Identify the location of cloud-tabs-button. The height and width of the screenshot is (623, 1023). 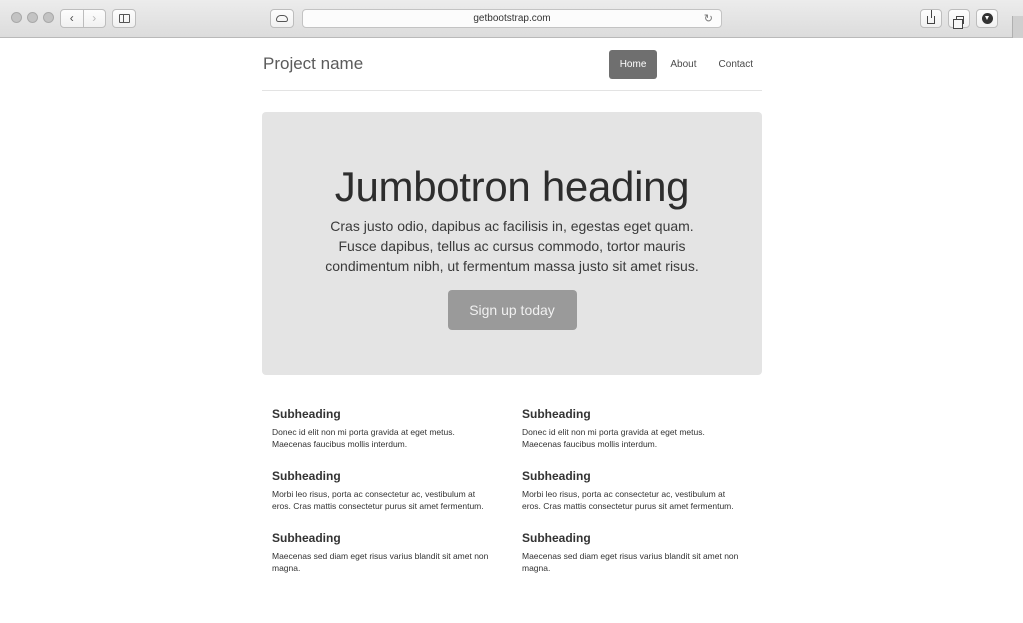
(282, 18).